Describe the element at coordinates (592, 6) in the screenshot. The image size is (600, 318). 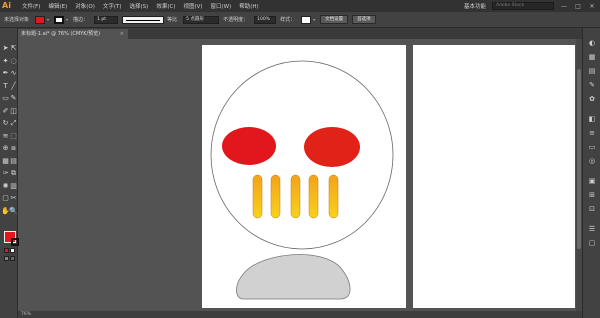
I see `close-window-button: ✕` at that location.